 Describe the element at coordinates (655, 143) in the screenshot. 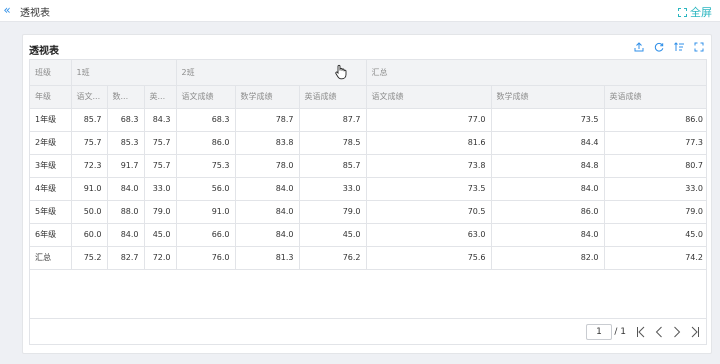

I see `table-cell: 77.3` at that location.